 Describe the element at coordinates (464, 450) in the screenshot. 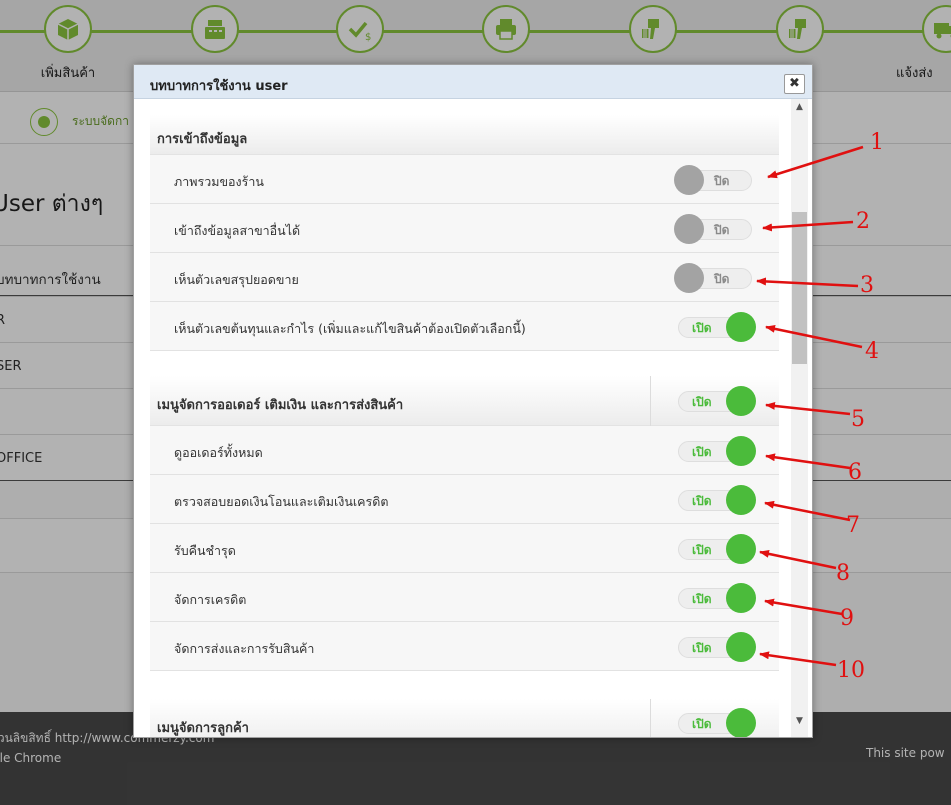

I see `permission-row: ดูออเดอร์ทั้งหมด เปิด` at that location.